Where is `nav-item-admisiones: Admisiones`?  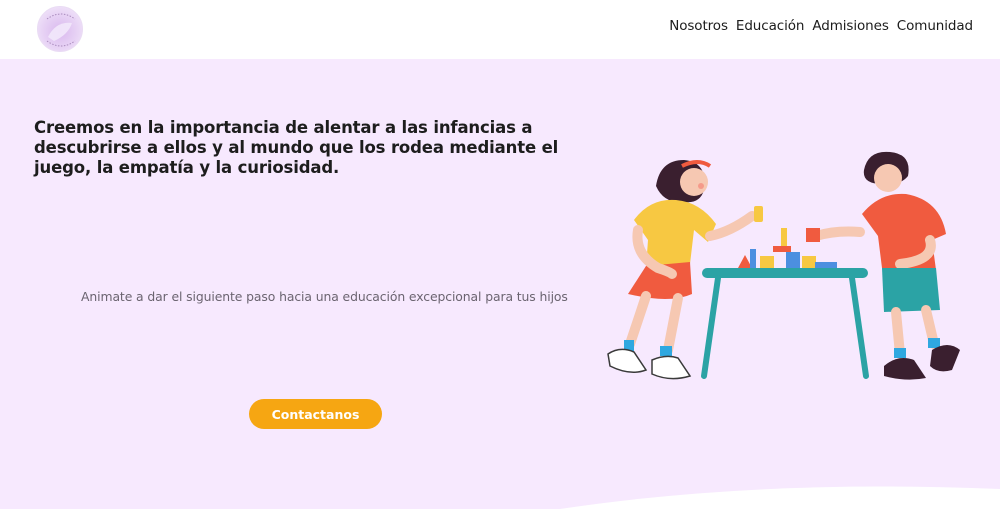 nav-item-admisiones: Admisiones is located at coordinates (850, 26).